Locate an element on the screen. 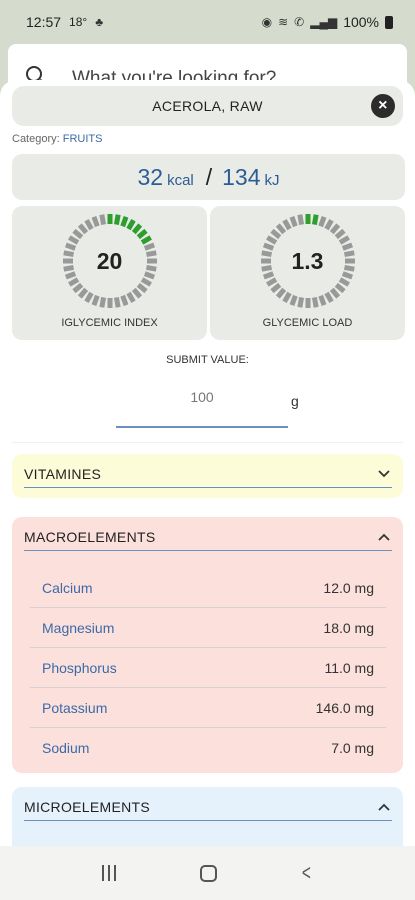  close-icon: × is located at coordinates (383, 105).